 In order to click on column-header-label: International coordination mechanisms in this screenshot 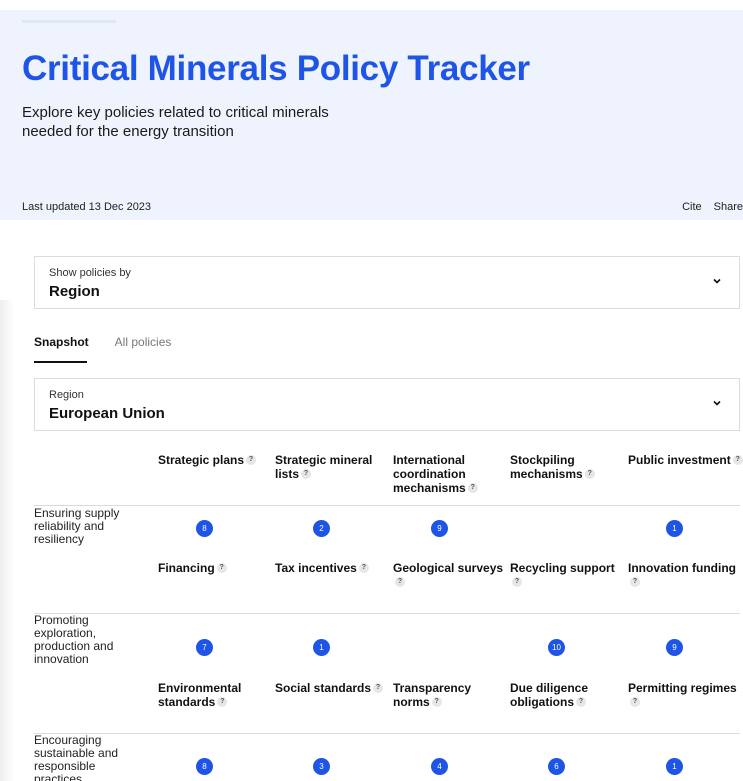, I will do `click(429, 474)`.